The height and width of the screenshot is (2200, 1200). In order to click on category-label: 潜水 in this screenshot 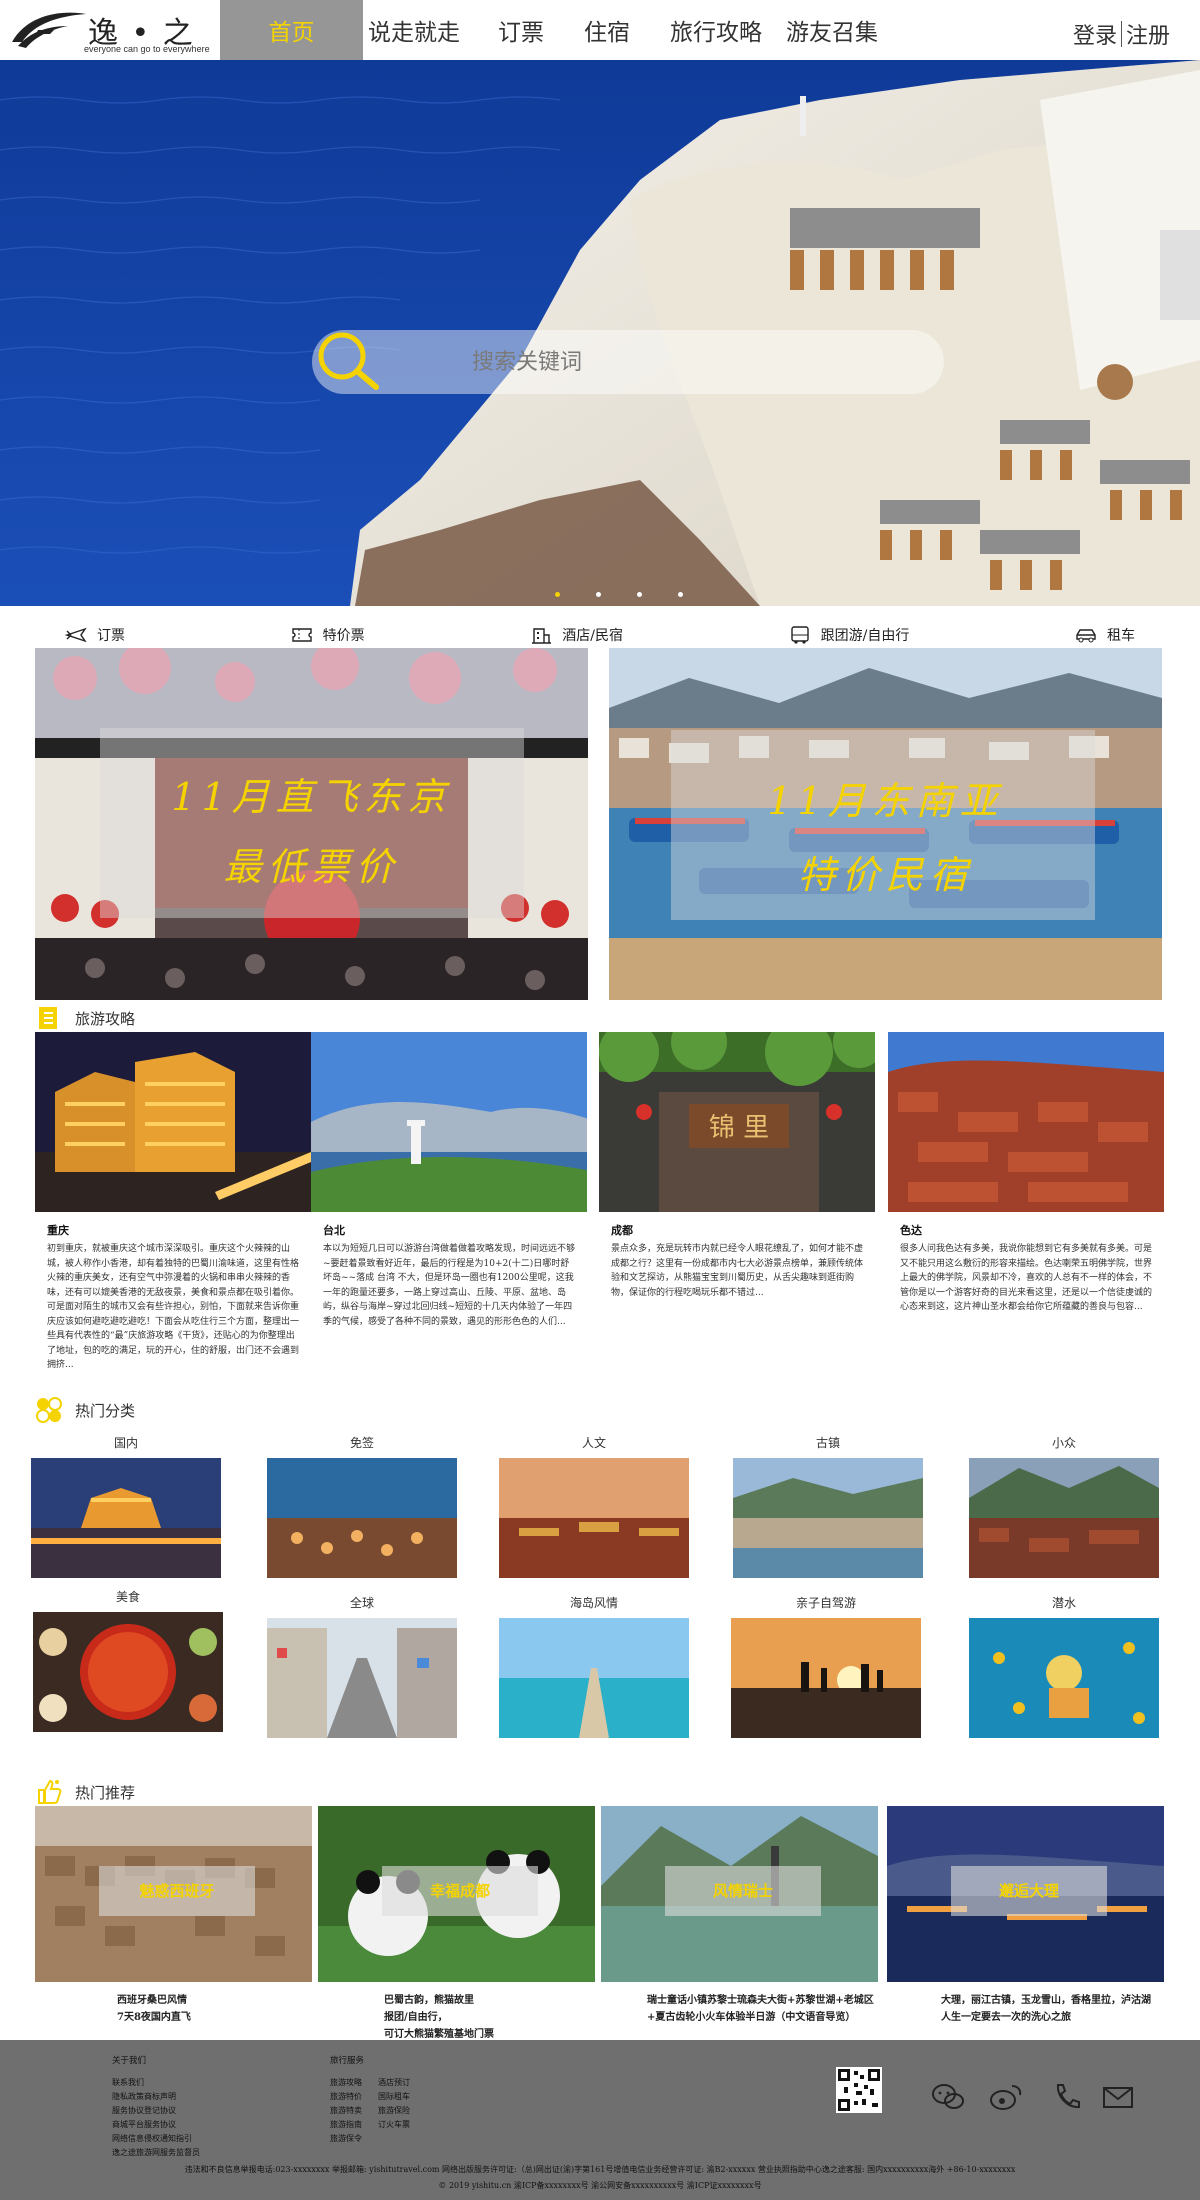, I will do `click(1063, 1603)`.